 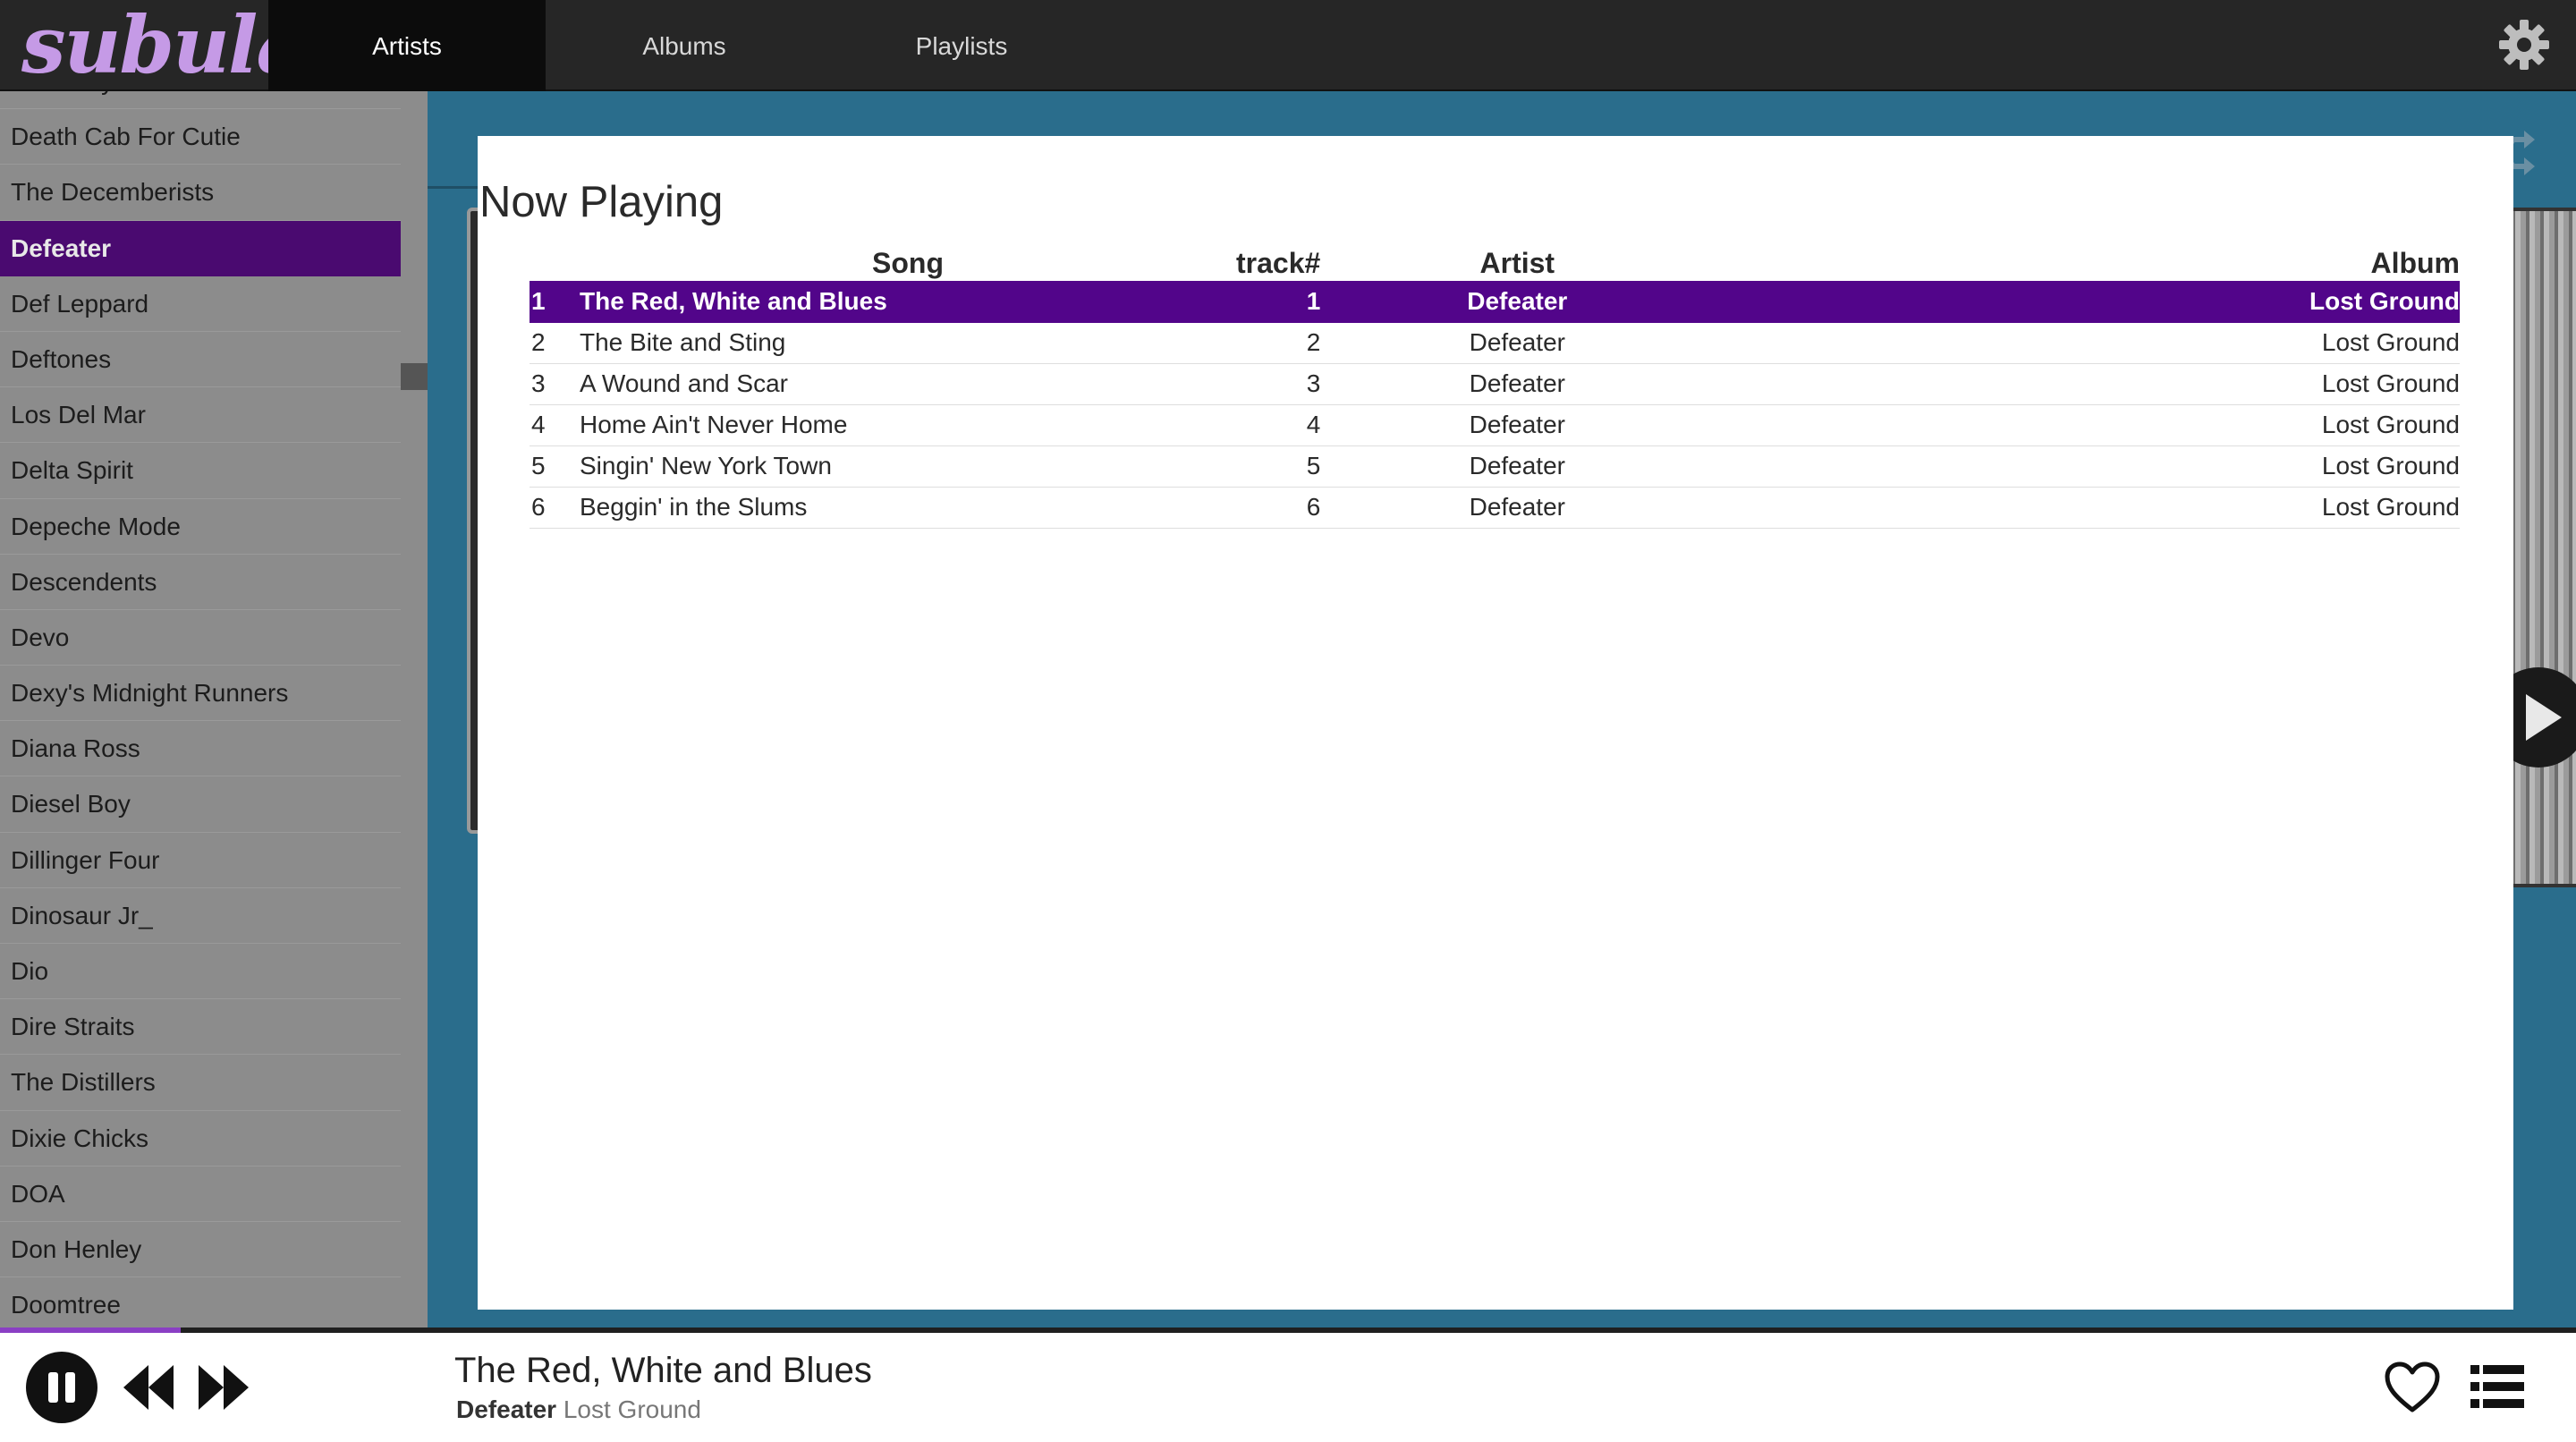 What do you see at coordinates (200, 694) in the screenshot?
I see `sidebar-item-artist: Dexy's Midnight Runners` at bounding box center [200, 694].